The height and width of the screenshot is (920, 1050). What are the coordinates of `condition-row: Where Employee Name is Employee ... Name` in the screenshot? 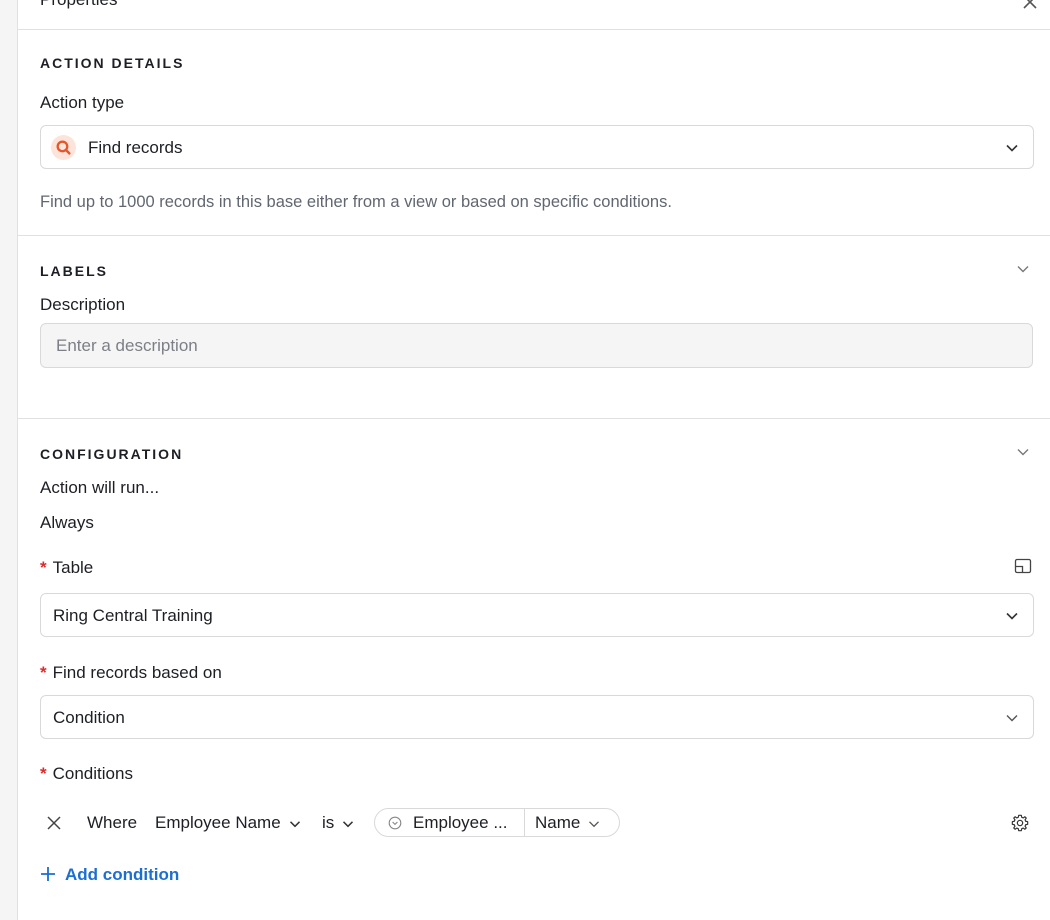 It's located at (537, 822).